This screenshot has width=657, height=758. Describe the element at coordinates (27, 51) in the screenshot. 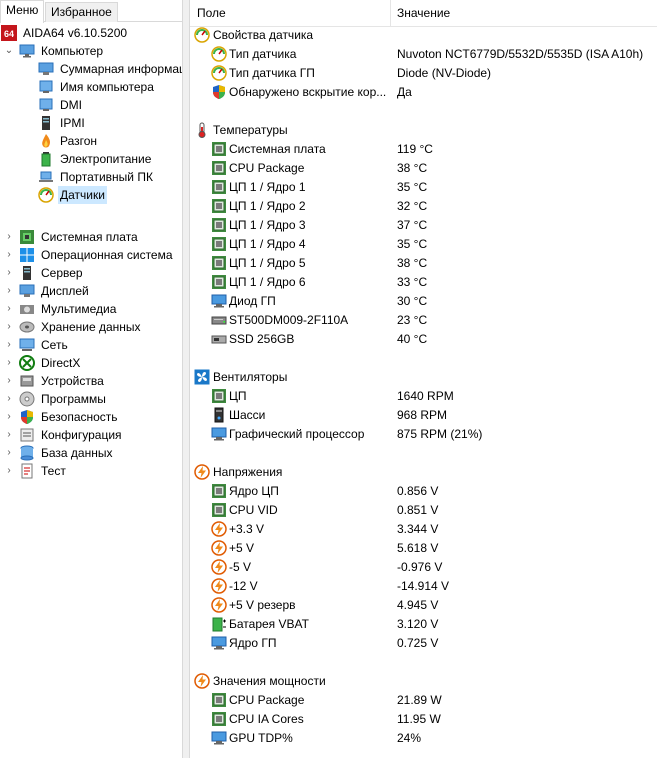

I see `computer-icon` at that location.